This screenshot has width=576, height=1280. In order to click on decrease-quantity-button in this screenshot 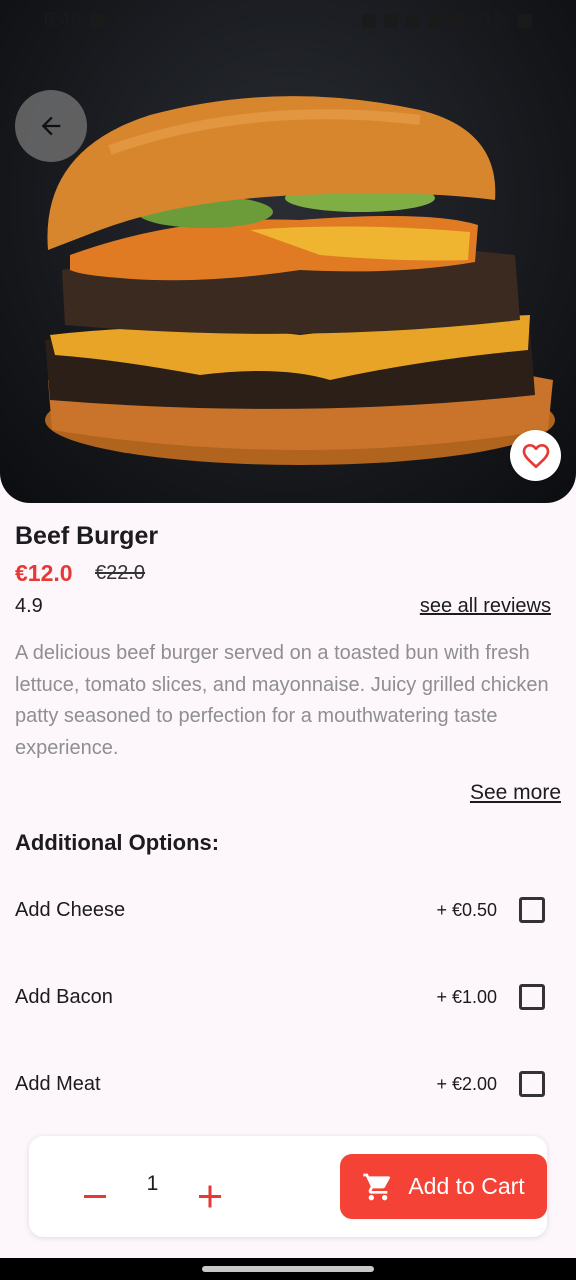, I will do `click(95, 1196)`.